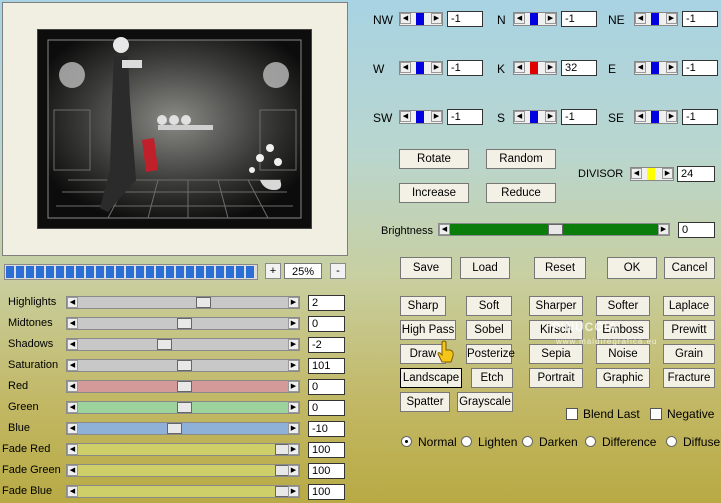 The width and height of the screenshot is (721, 503). What do you see at coordinates (527, 441) in the screenshot?
I see `mode-darken-radio` at bounding box center [527, 441].